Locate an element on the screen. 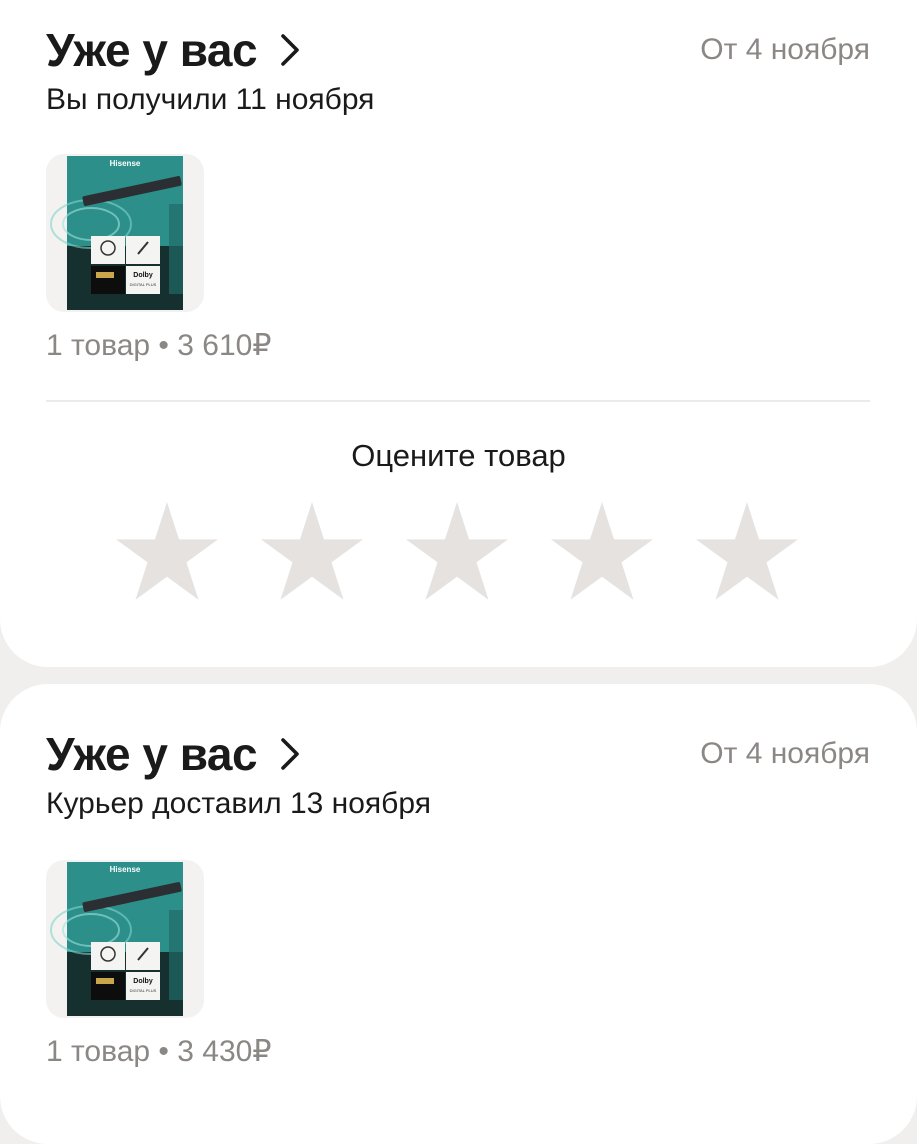 Image resolution: width=917 pixels, height=1144 pixels. order-status: Вы получили 11 ноября is located at coordinates (210, 99).